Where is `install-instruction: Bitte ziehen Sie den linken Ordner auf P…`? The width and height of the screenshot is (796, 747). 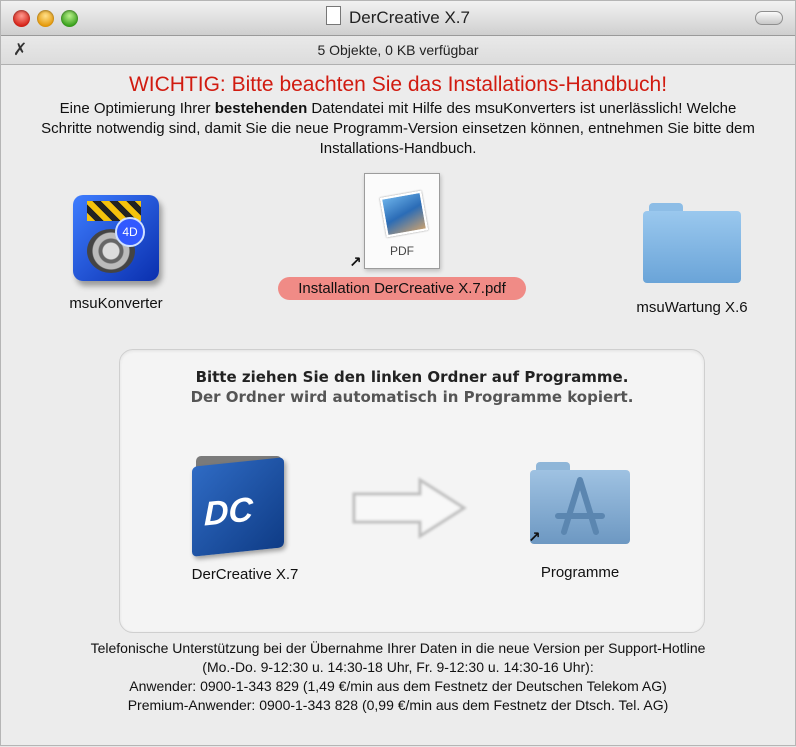
install-instruction: Bitte ziehen Sie den linken Ordner auf P… is located at coordinates (412, 377).